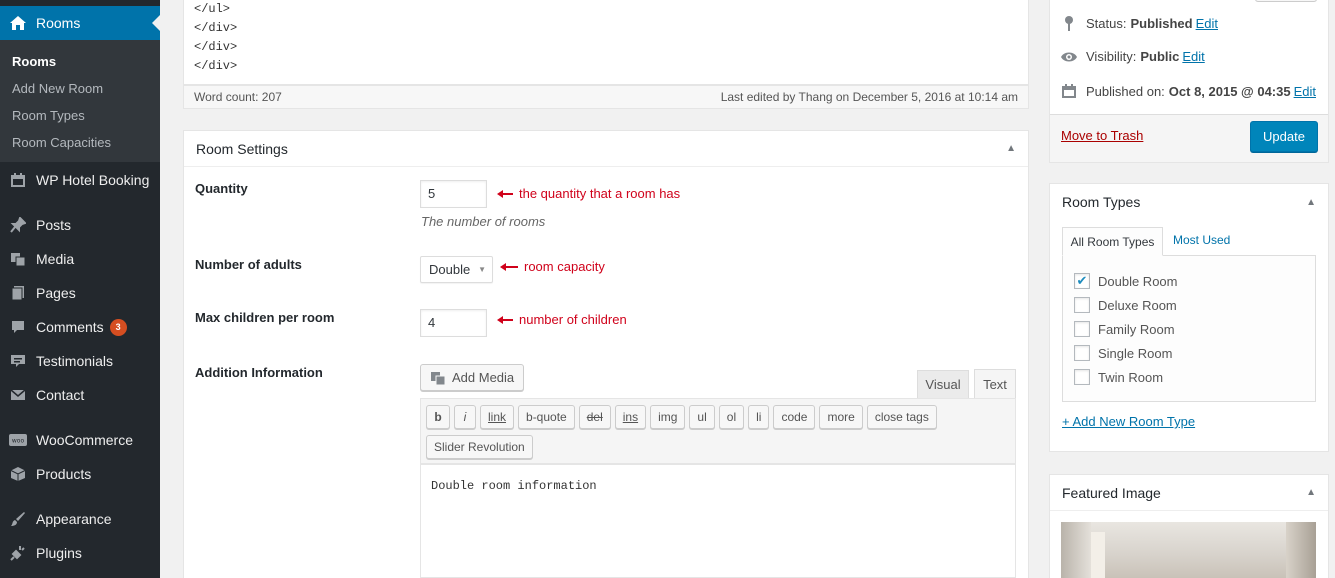 Image resolution: width=1335 pixels, height=578 pixels. I want to click on edit-visibility-link: Edit, so click(1193, 56).